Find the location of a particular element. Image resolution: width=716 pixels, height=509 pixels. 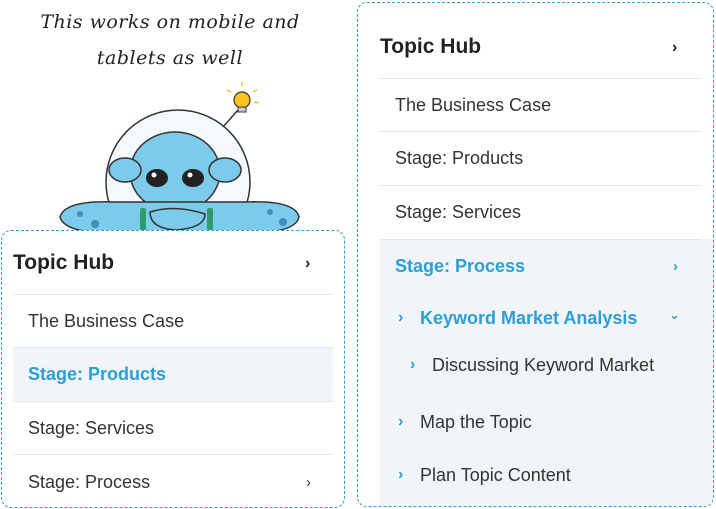

submenu-item-label: Keyword Market Analysis is located at coordinates (529, 317).